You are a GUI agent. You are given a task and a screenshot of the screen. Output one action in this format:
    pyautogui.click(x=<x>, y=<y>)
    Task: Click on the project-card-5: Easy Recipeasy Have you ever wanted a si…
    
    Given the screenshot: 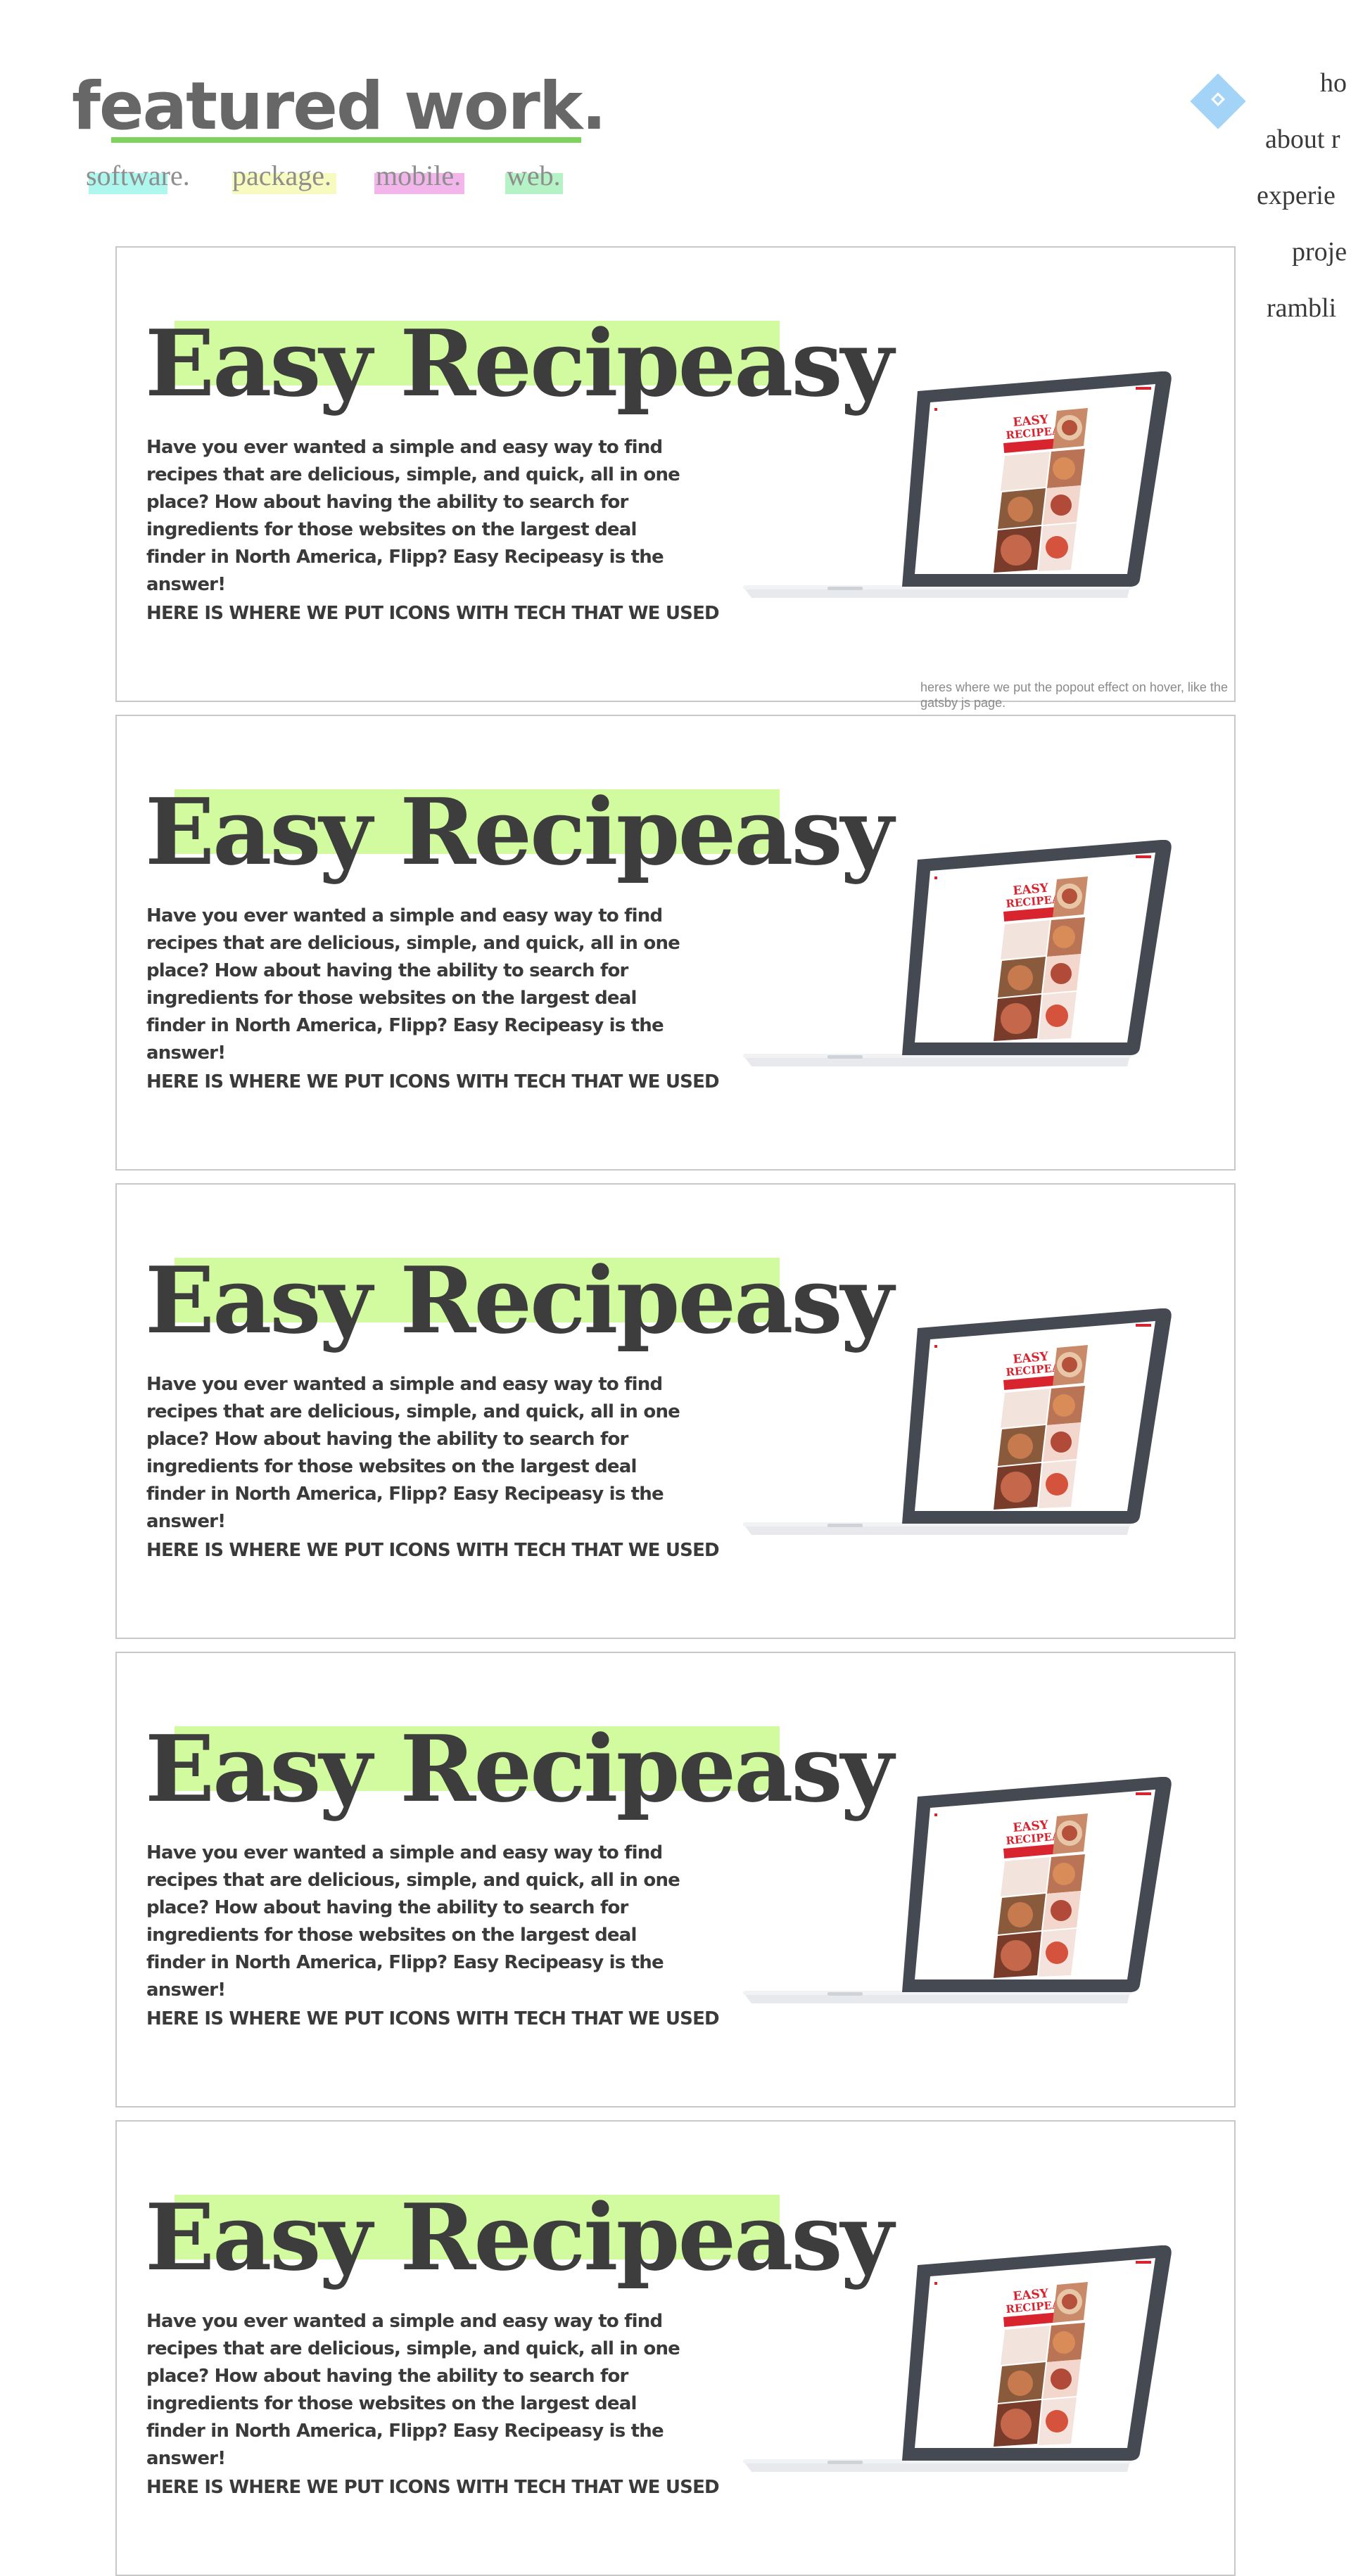 What is the action you would take?
    pyautogui.click(x=675, y=2348)
    